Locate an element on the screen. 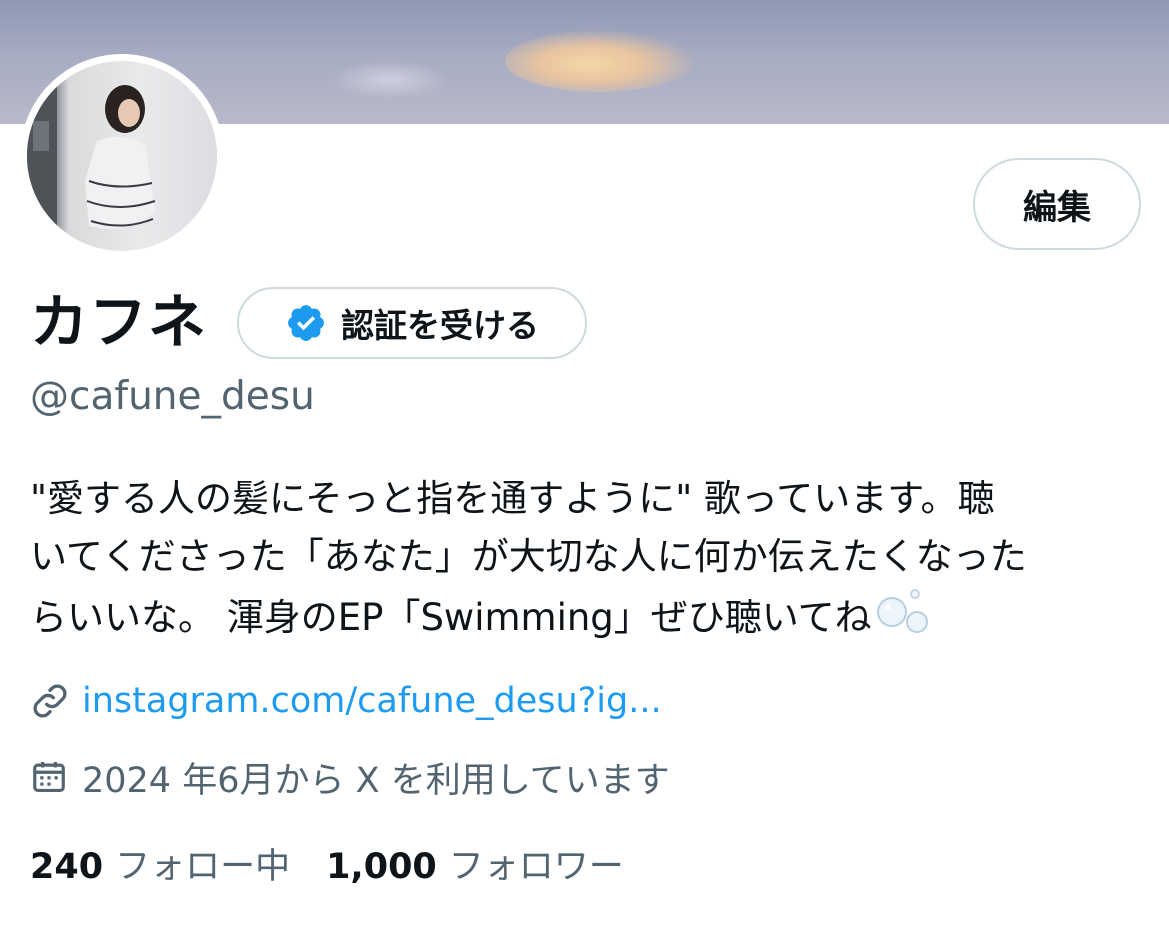  edit-profile-button: 編集 is located at coordinates (1057, 204).